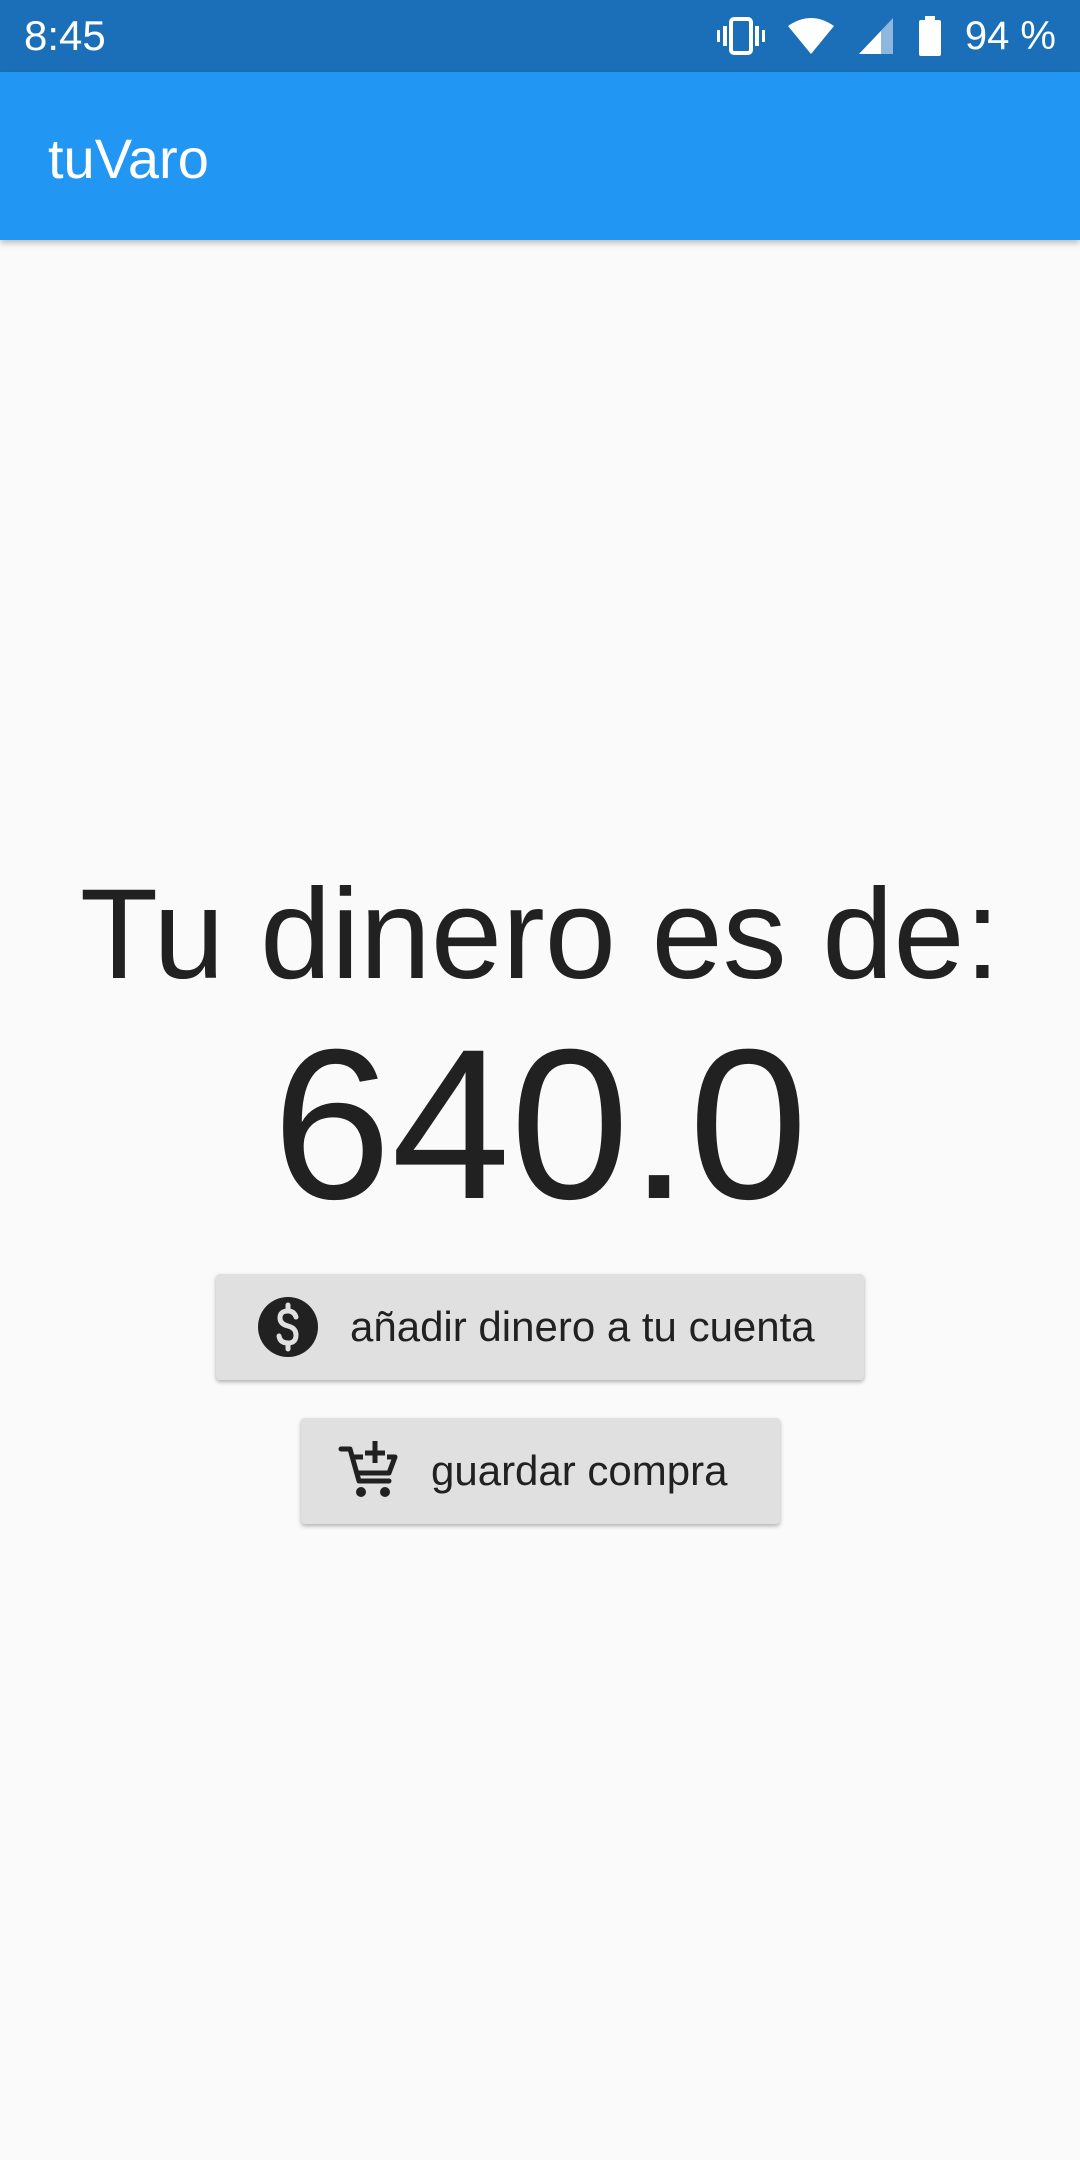  I want to click on add-shopping-cart-icon, so click(368, 1469).